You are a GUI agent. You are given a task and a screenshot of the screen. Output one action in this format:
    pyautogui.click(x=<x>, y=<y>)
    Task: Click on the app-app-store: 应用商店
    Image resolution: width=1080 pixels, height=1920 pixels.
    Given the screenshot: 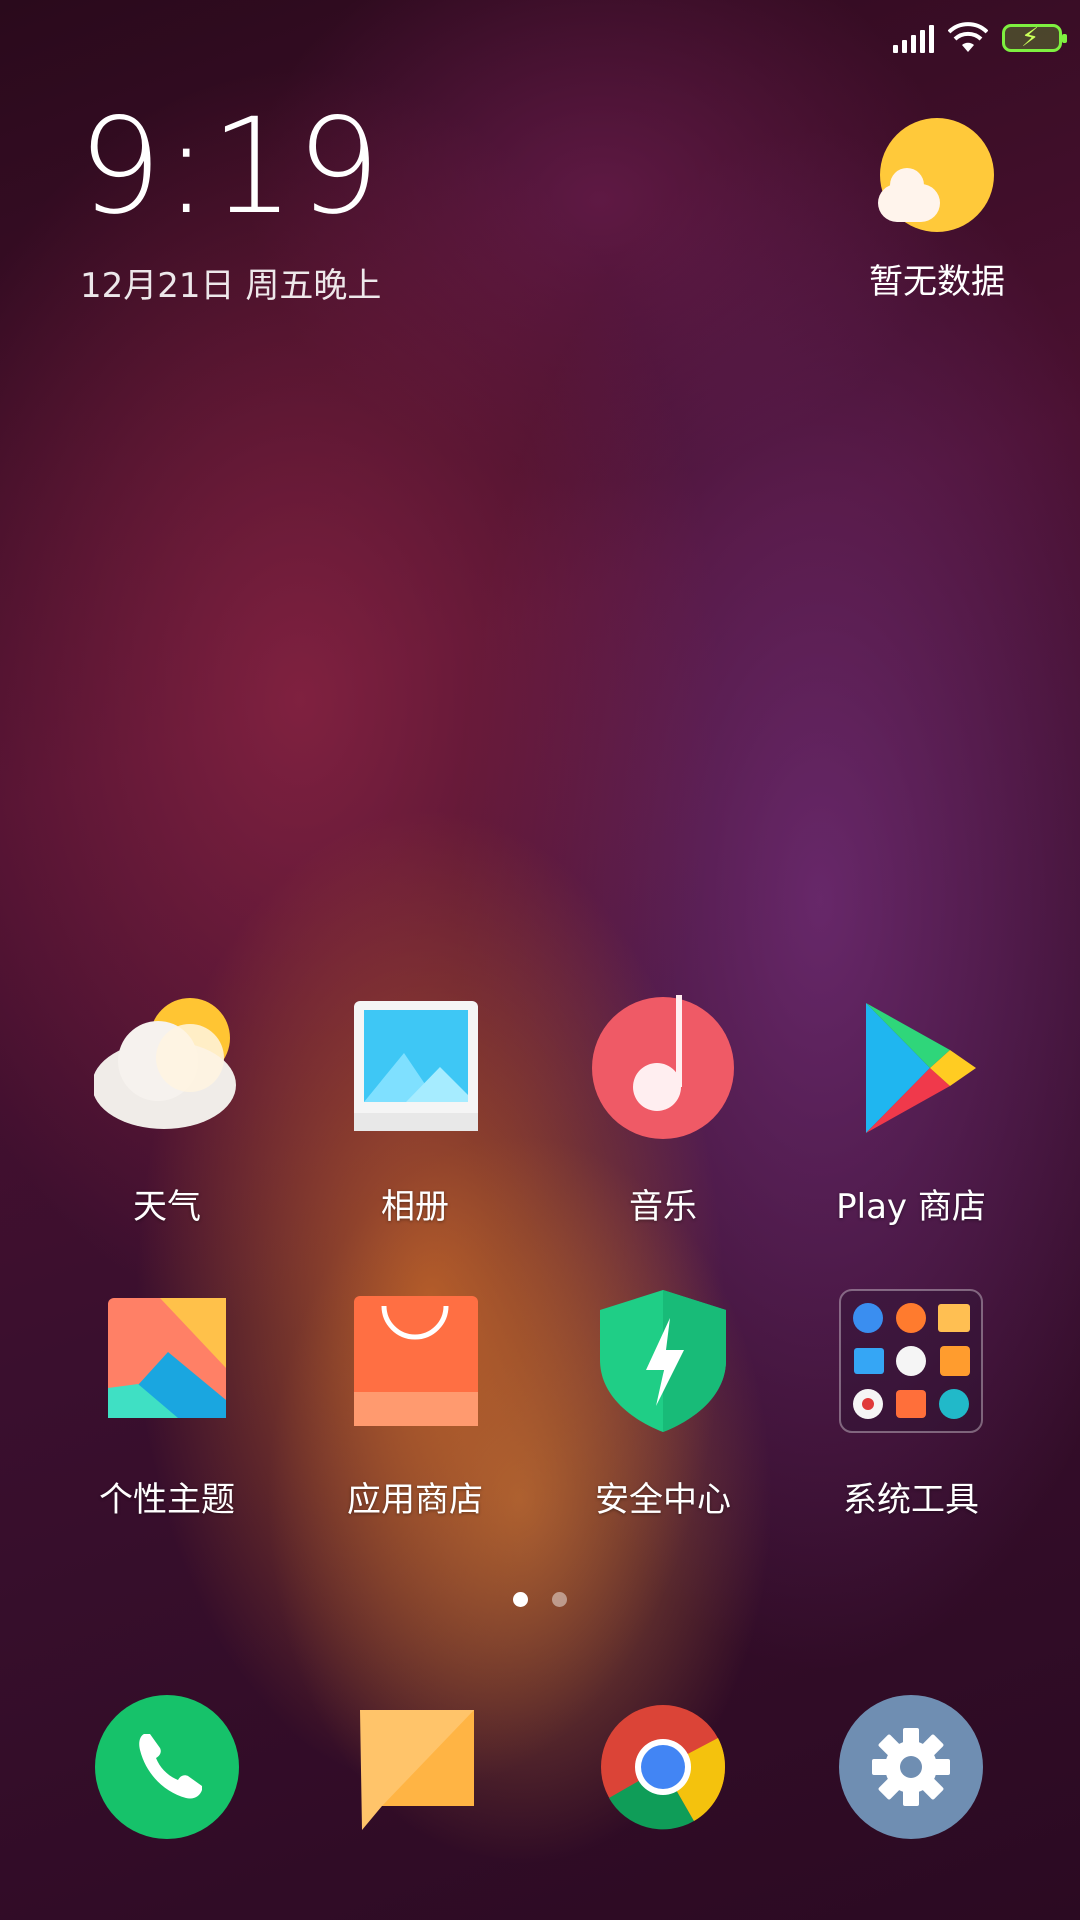 What is the action you would take?
    pyautogui.click(x=415, y=1404)
    